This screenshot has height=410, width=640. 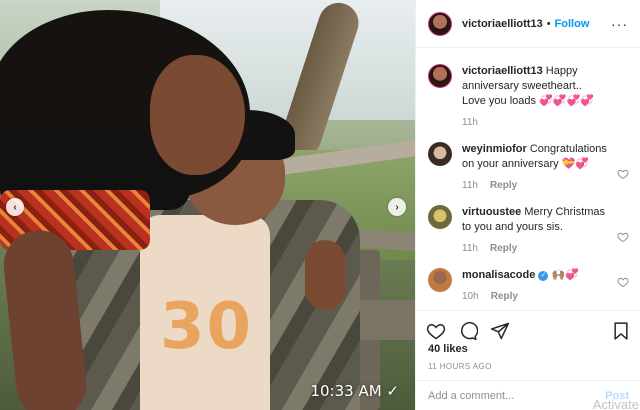 I want to click on chevron-left-icon: ‹, so click(x=15, y=207).